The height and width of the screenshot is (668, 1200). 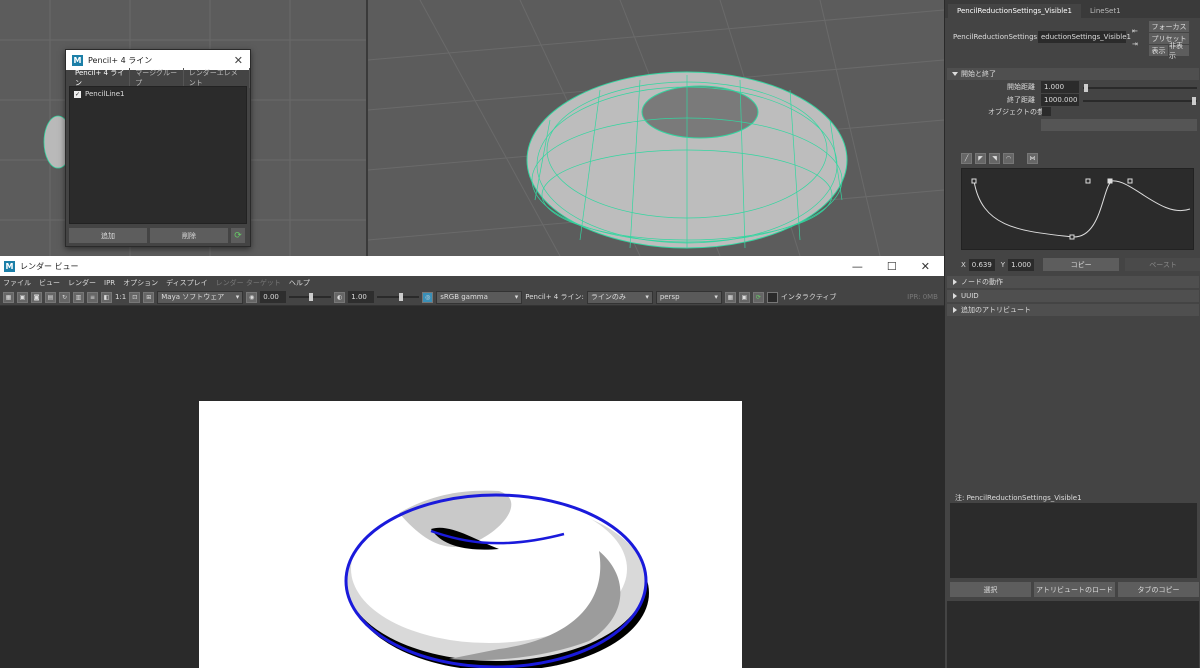 I want to click on y-field: 1.000, so click(x=1021, y=264).